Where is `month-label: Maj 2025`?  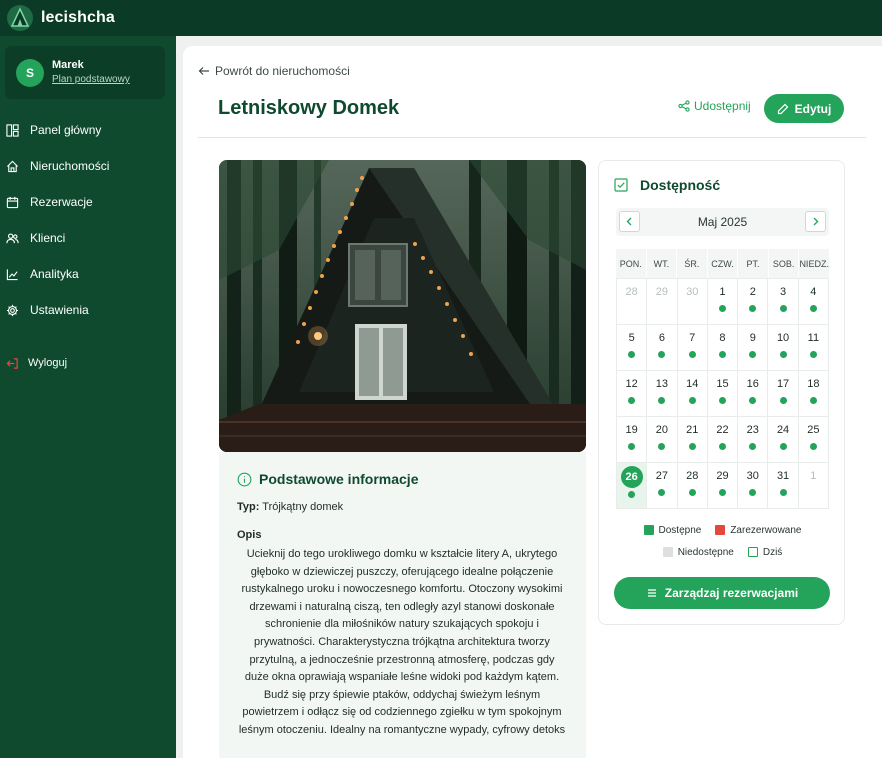 month-label: Maj 2025 is located at coordinates (722, 222).